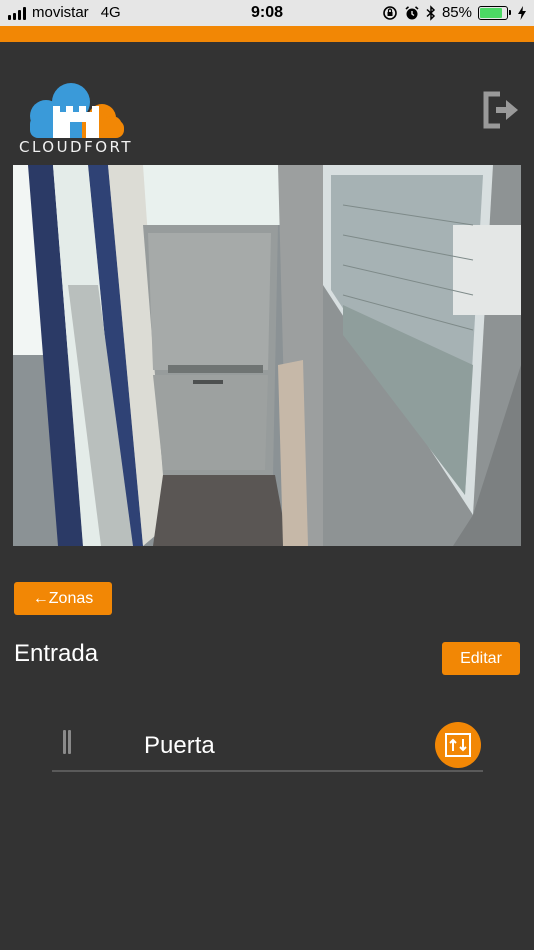 The width and height of the screenshot is (534, 950). What do you see at coordinates (267, 13) in the screenshot?
I see `status-bar: movistar 4G 9:08 85%` at bounding box center [267, 13].